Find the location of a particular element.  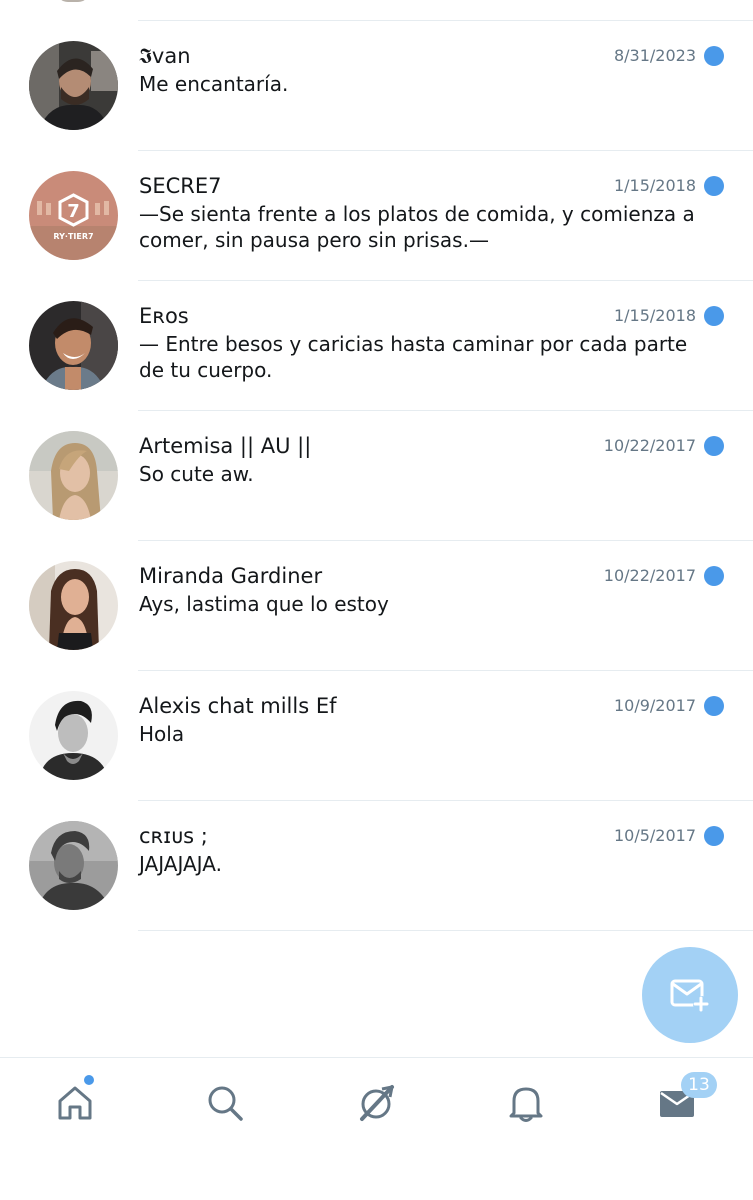

conversation-date: 10/9/2017 is located at coordinates (654, 705).